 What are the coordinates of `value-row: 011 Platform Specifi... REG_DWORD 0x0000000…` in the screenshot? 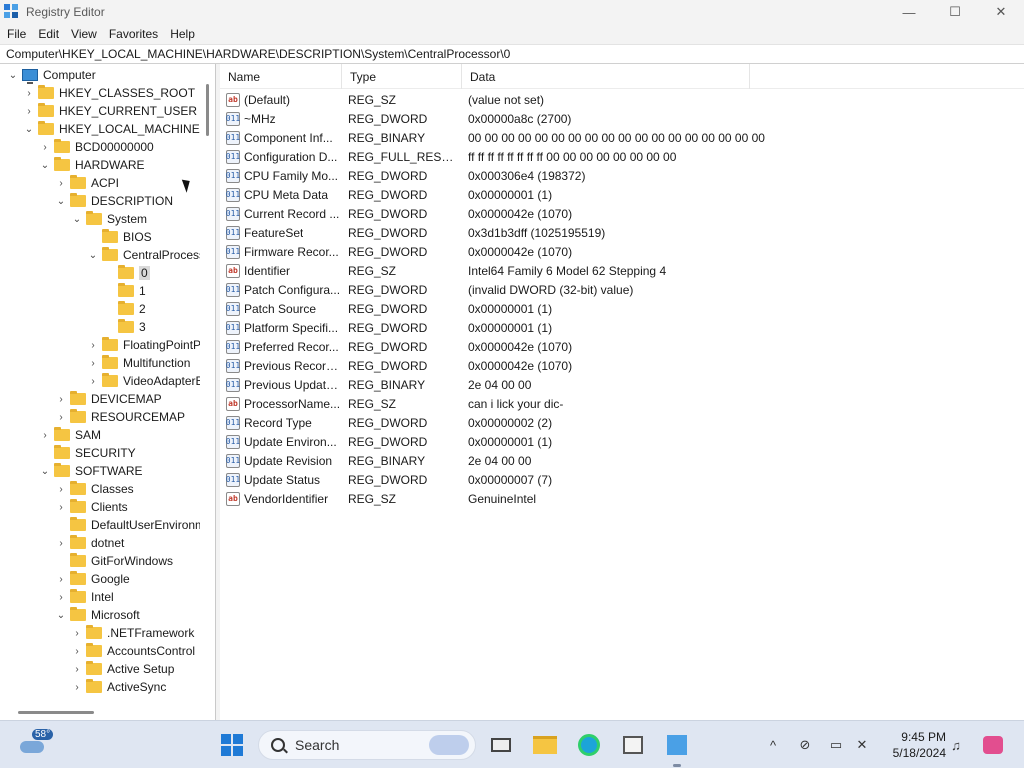 It's located at (622, 327).